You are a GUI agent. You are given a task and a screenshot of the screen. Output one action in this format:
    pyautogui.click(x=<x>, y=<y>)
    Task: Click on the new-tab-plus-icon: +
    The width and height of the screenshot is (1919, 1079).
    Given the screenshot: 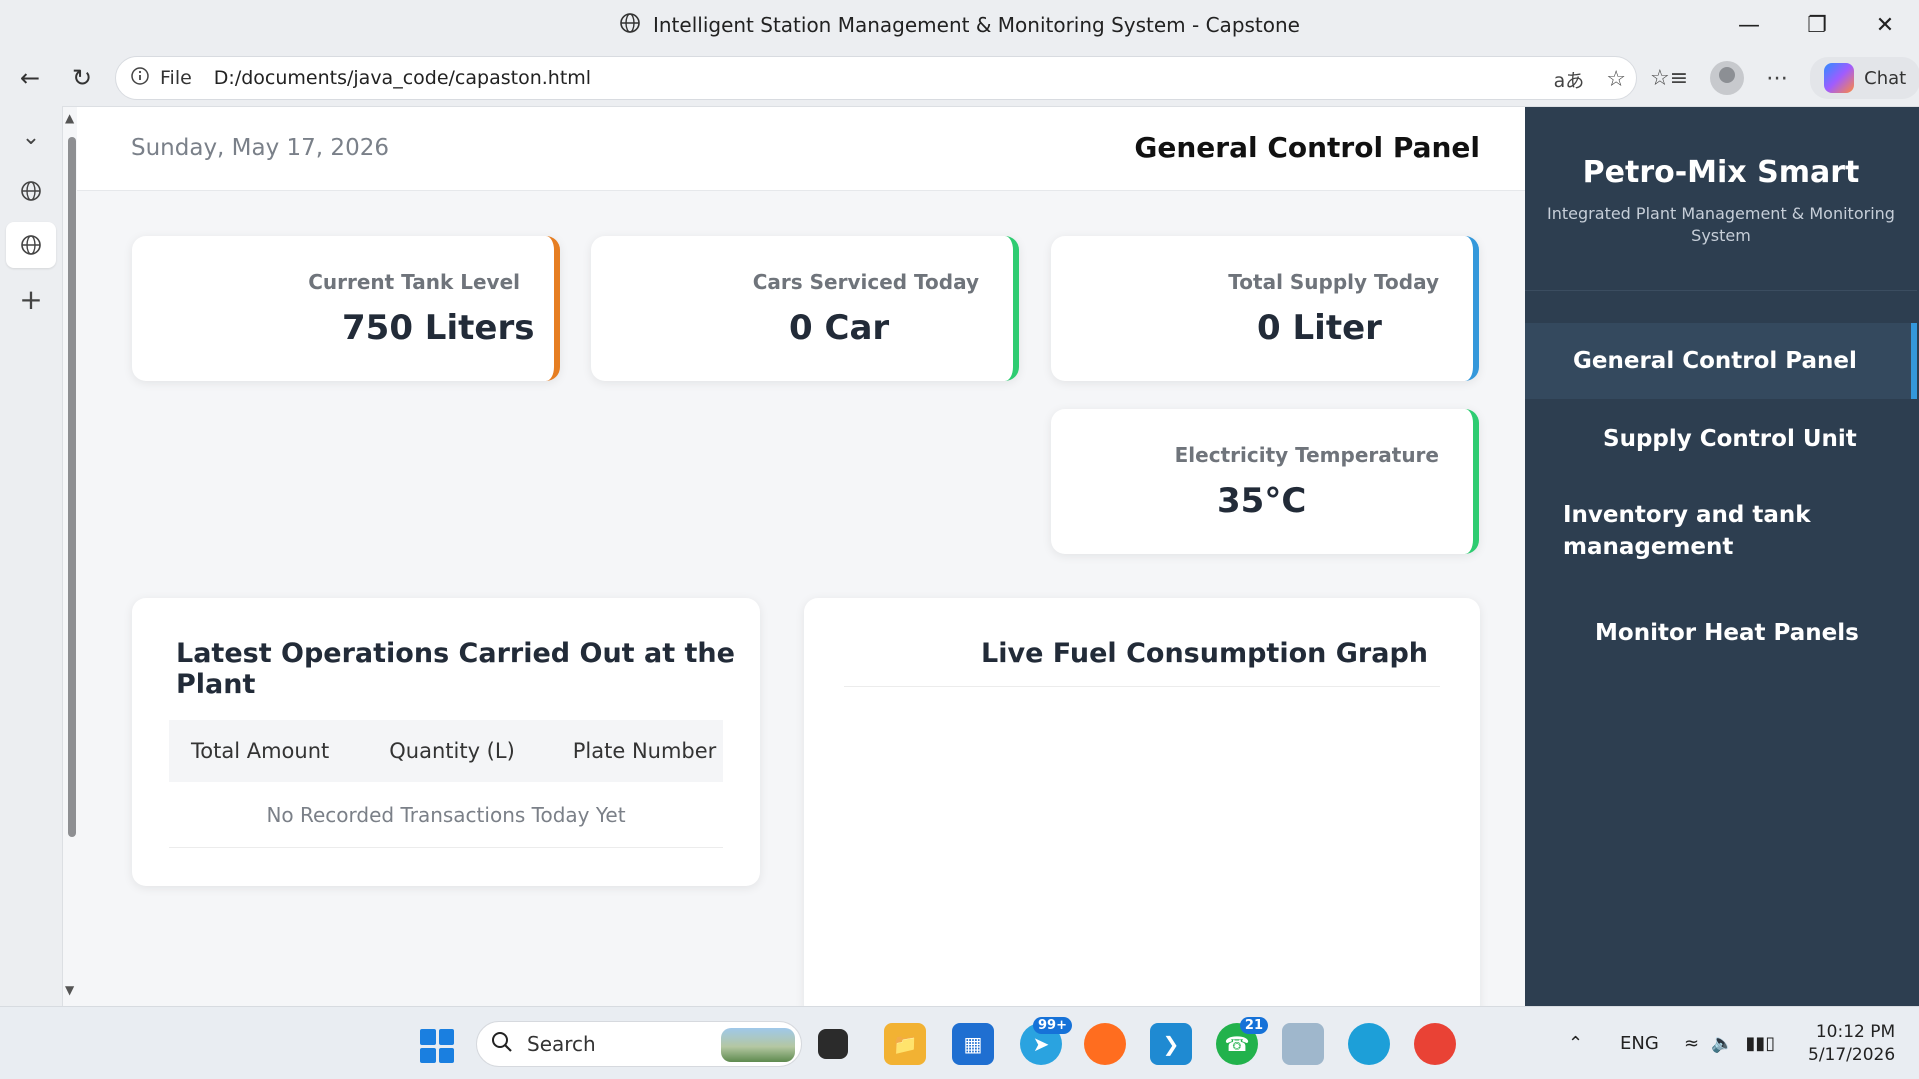 What is the action you would take?
    pyautogui.click(x=31, y=299)
    